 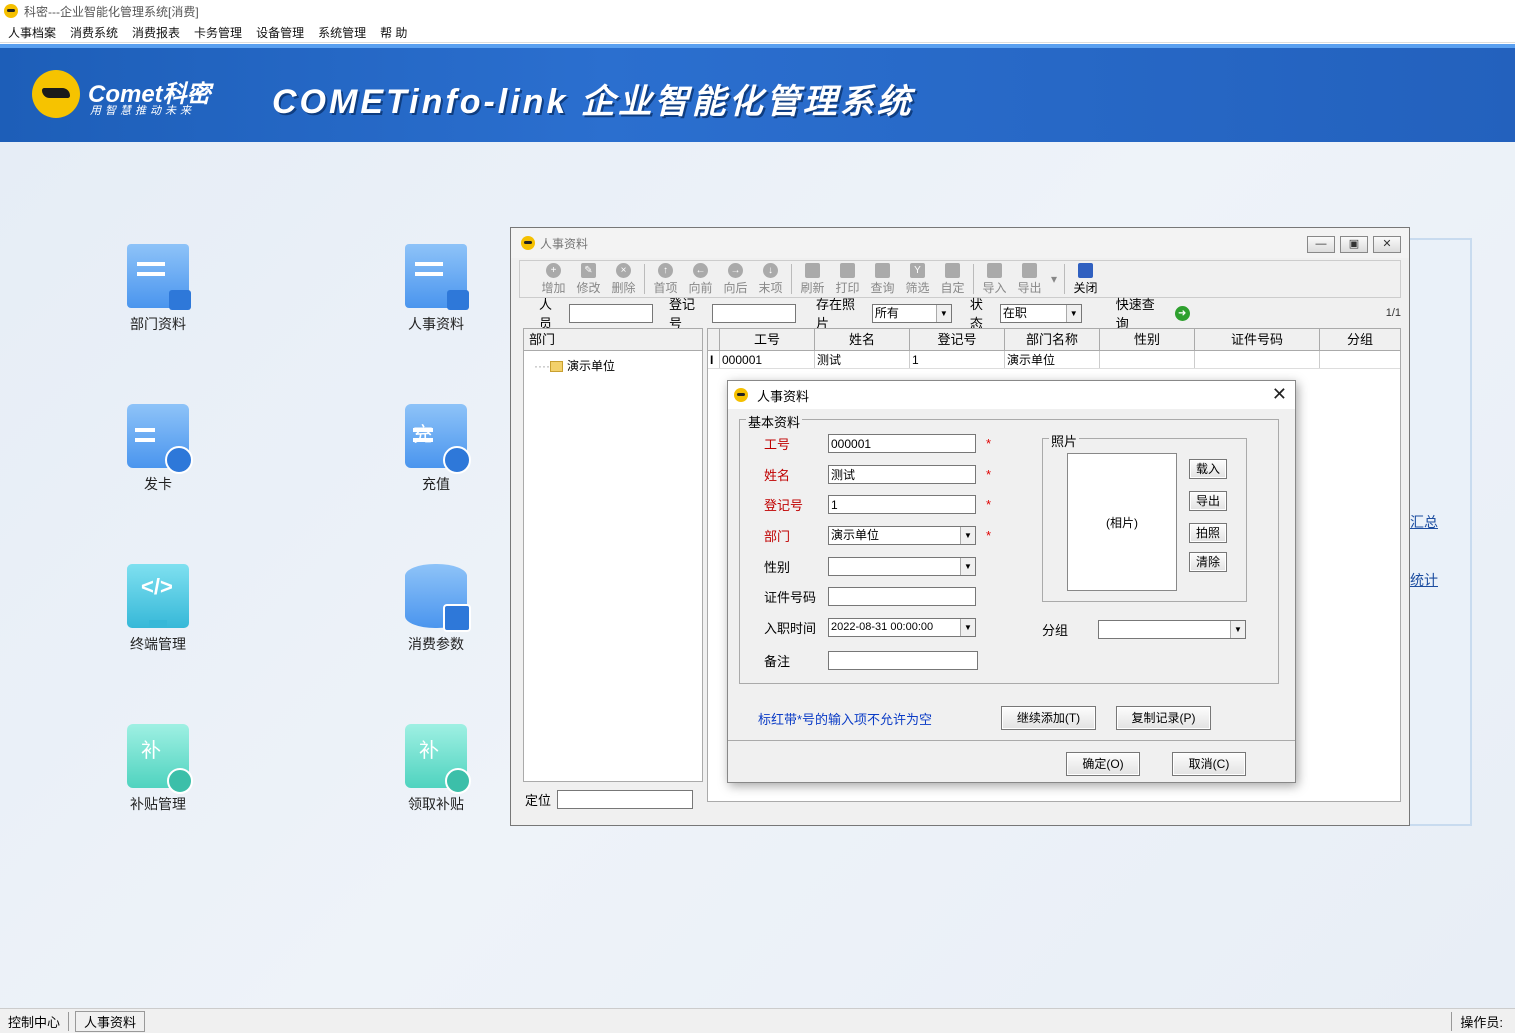 I want to click on grid-col-dept: 部门名称, so click(x=1052, y=339).